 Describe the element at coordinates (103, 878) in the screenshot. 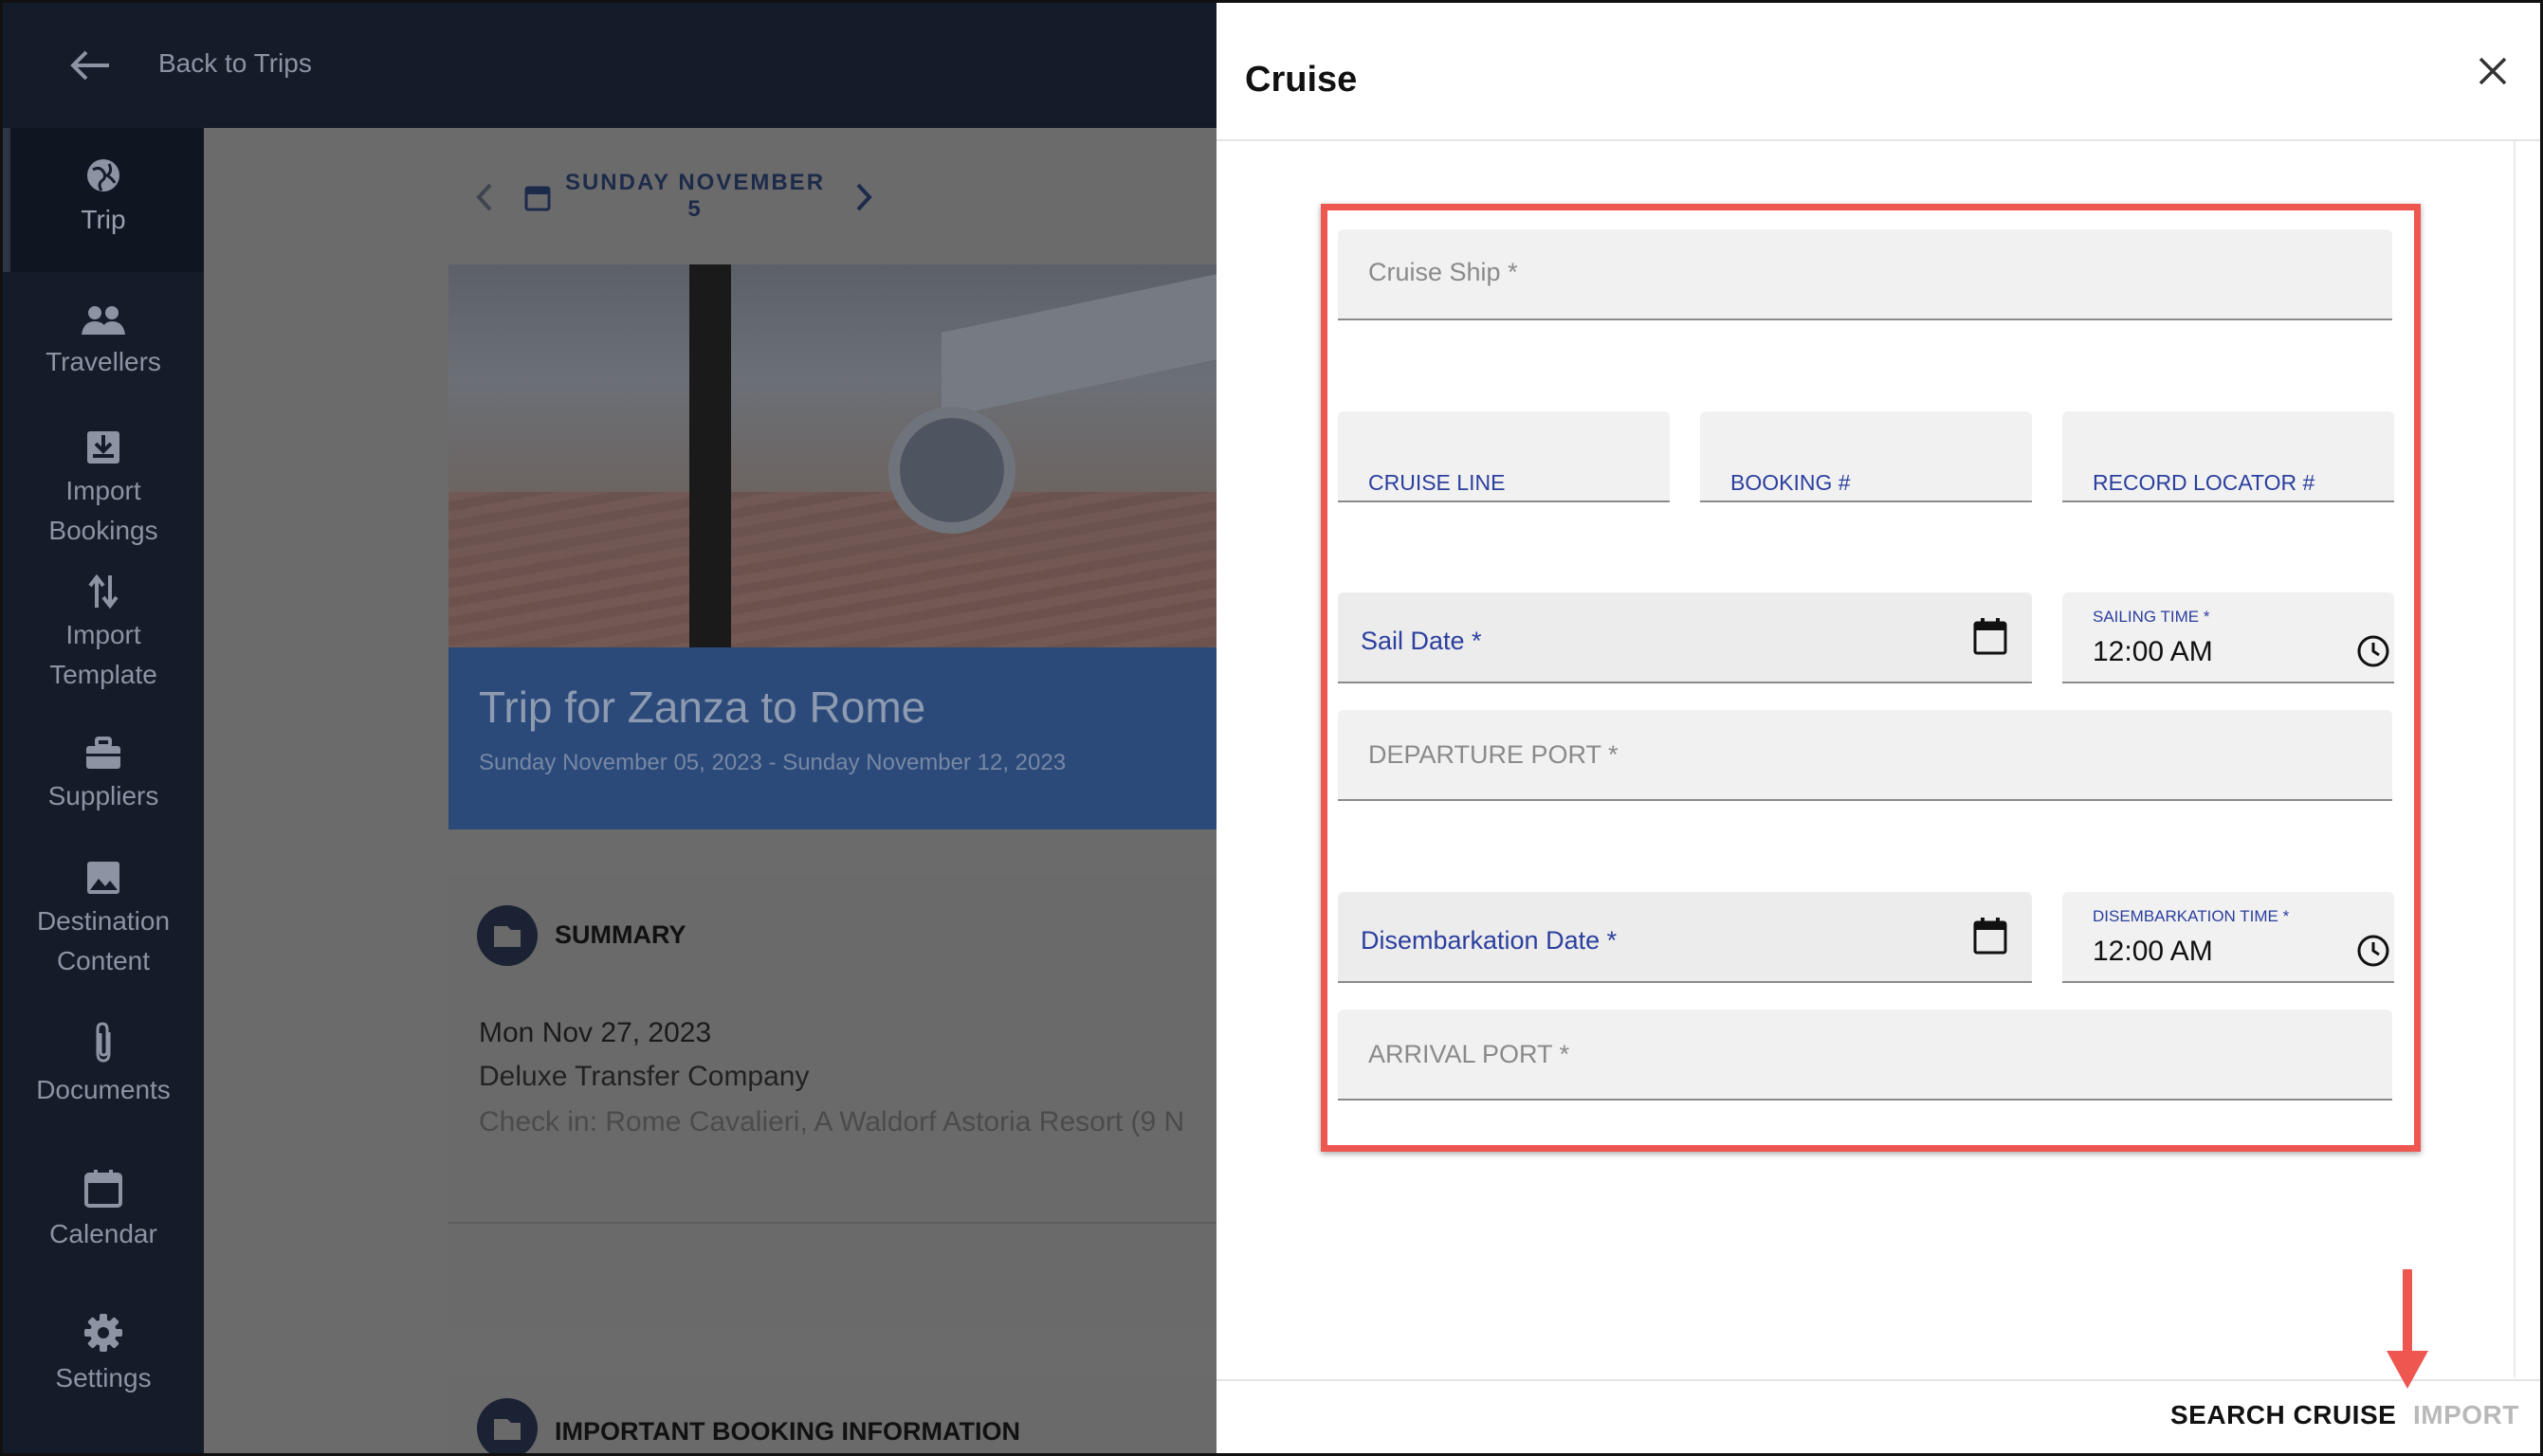

I see `image-icon` at that location.